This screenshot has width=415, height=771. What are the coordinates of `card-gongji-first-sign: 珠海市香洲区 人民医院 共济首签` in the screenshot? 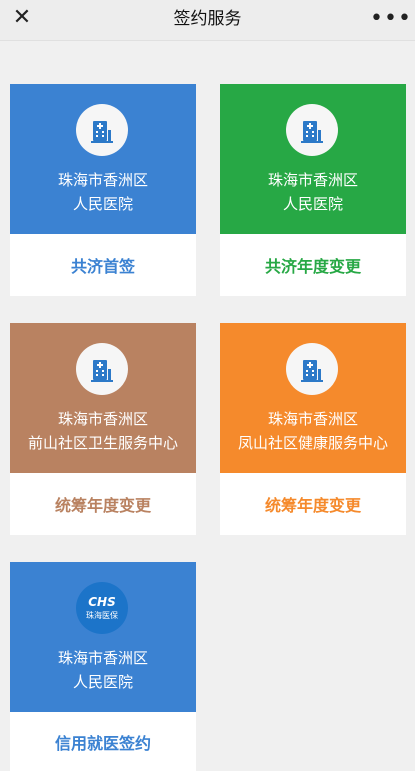 It's located at (103, 190).